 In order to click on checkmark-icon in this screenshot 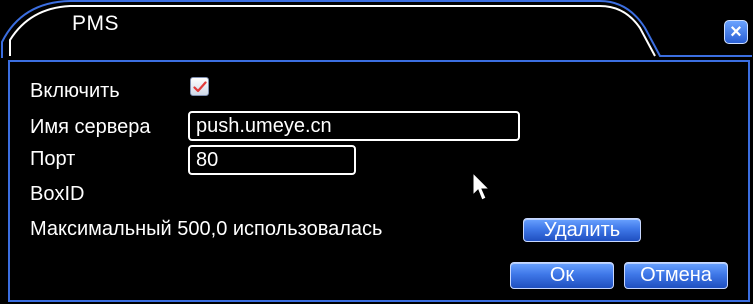, I will do `click(200, 87)`.